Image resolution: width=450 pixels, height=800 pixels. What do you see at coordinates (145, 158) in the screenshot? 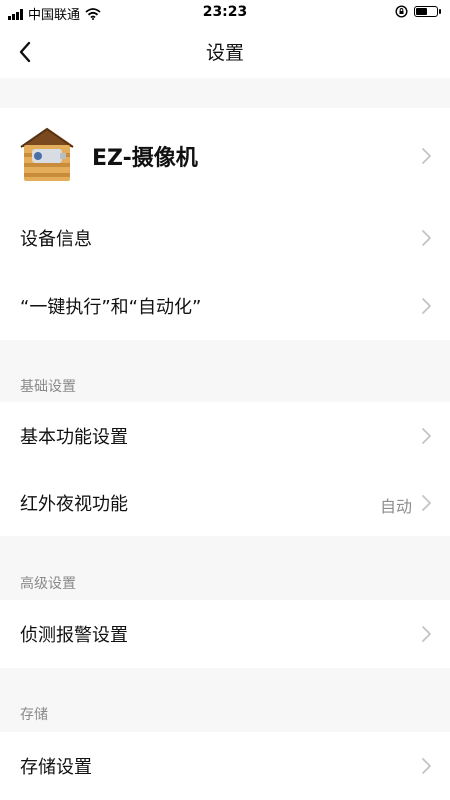
I see `device-name: EZ-摄像机` at bounding box center [145, 158].